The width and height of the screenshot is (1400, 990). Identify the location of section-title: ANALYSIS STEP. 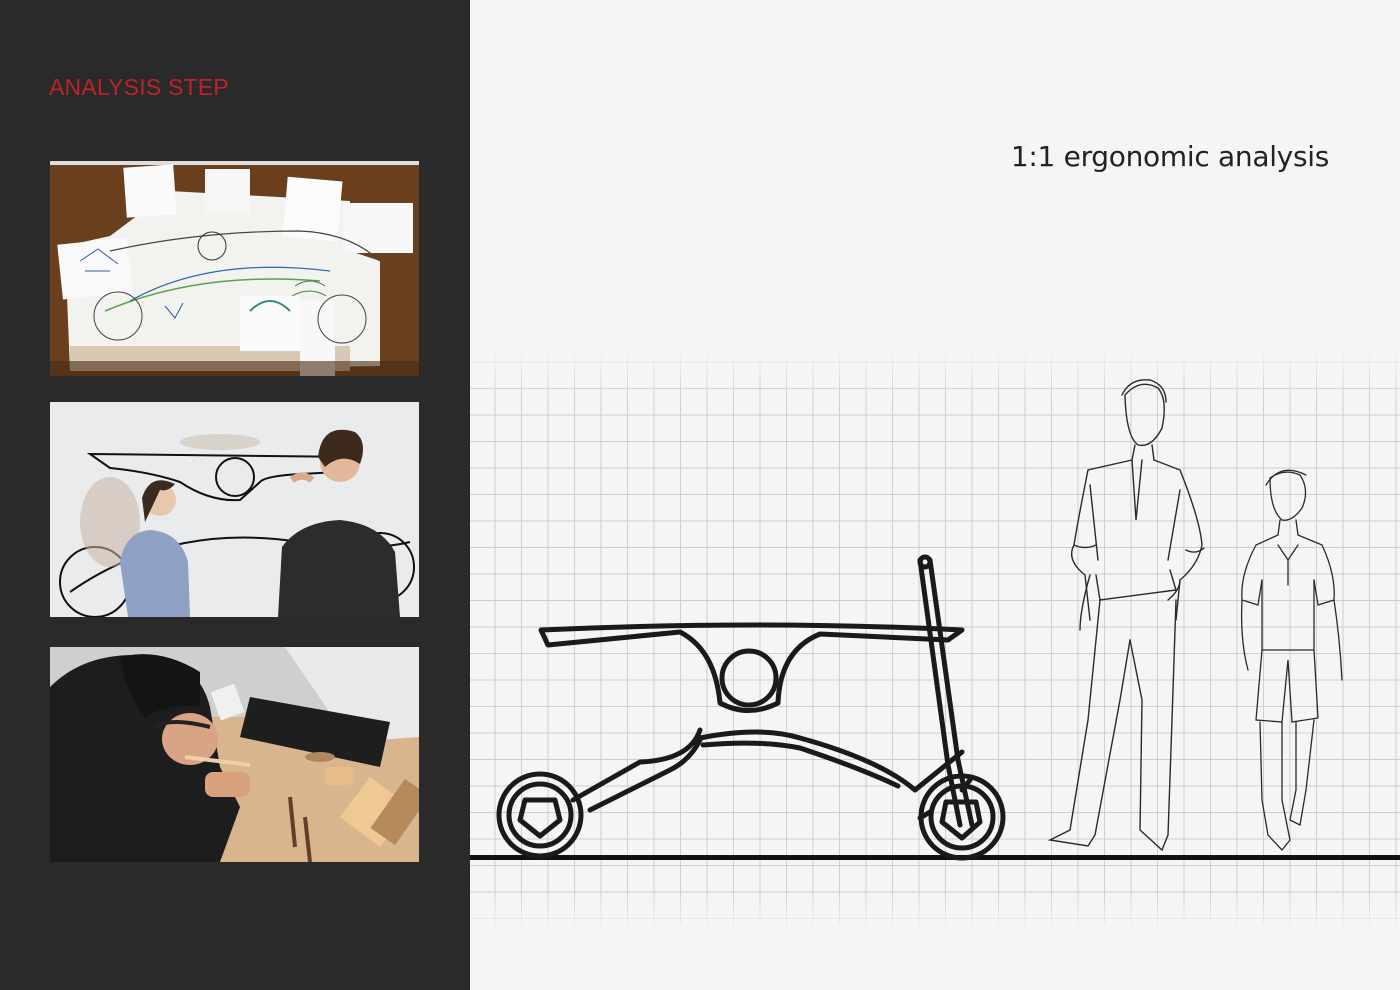
(139, 87).